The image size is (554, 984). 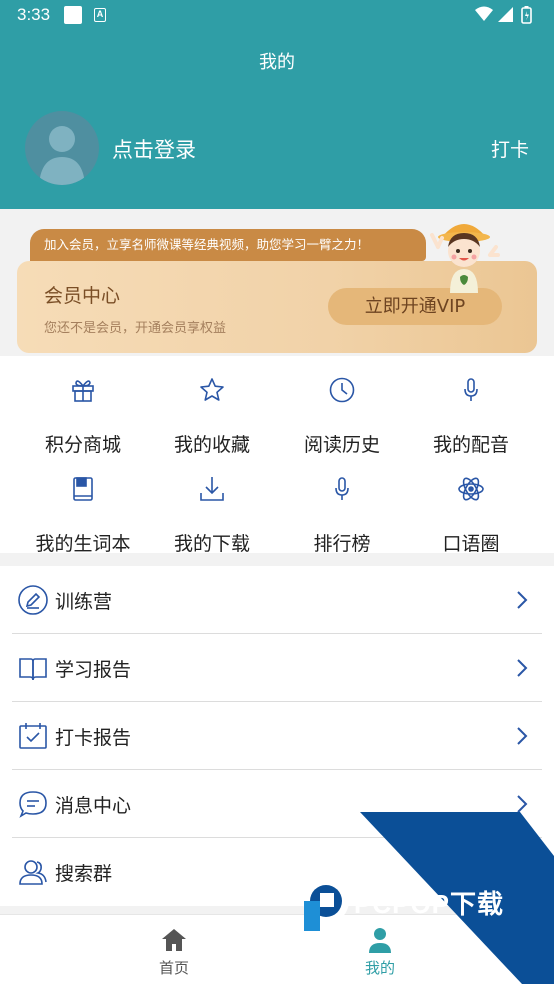 I want to click on chat-bubble-icon, so click(x=33, y=804).